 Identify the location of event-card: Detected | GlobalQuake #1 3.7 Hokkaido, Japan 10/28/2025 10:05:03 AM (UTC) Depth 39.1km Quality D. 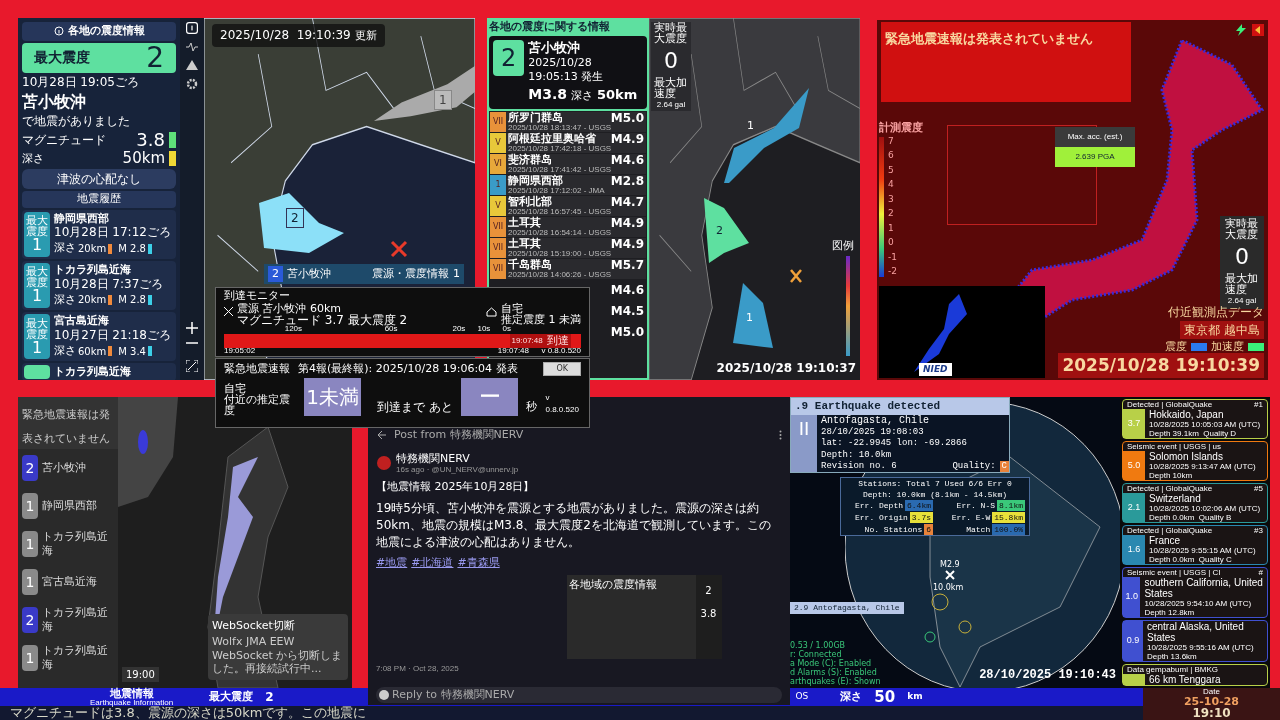
(1195, 419).